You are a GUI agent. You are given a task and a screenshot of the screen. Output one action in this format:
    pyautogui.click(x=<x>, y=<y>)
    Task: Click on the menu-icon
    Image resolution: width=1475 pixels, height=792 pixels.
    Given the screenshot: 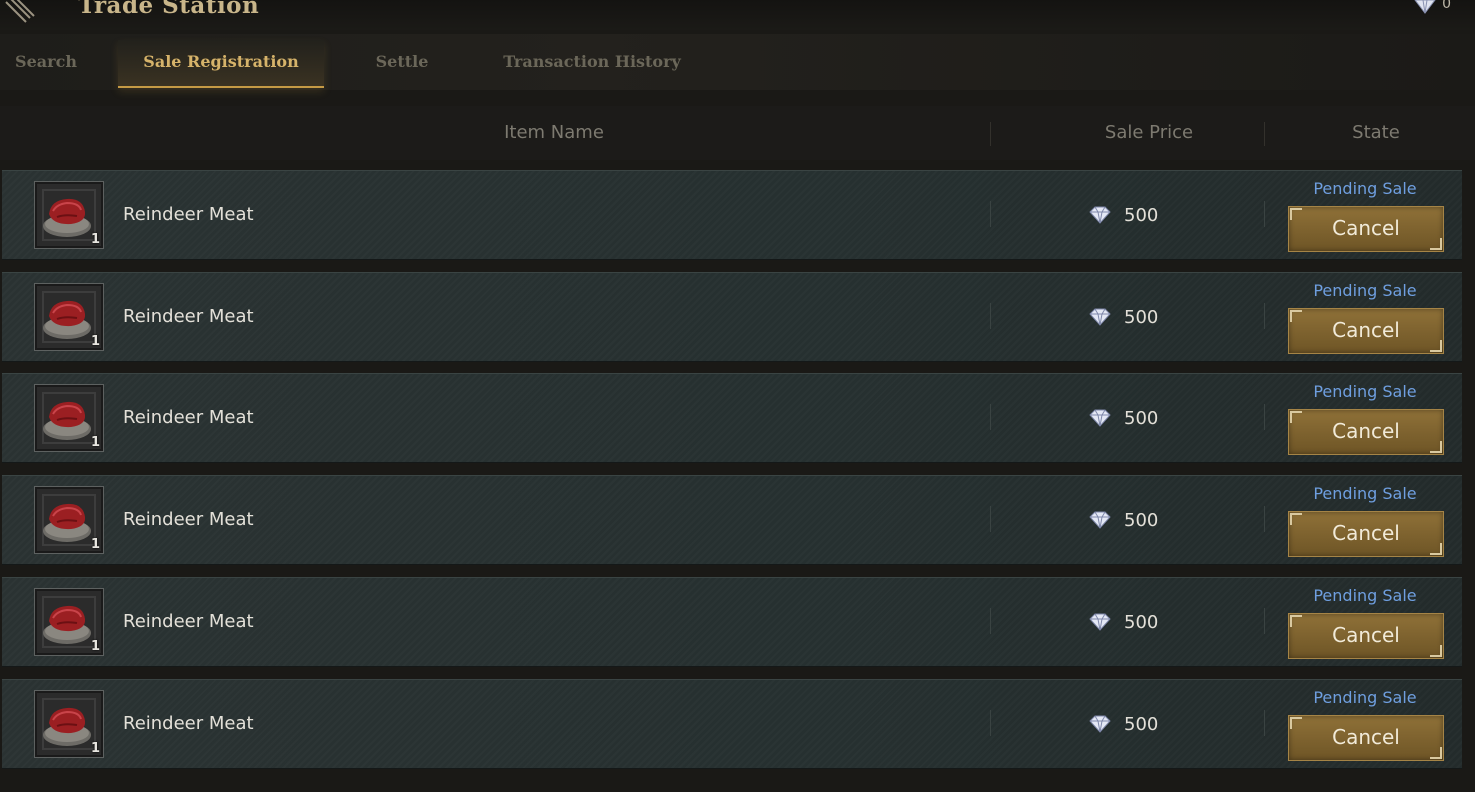 What is the action you would take?
    pyautogui.click(x=20, y=12)
    